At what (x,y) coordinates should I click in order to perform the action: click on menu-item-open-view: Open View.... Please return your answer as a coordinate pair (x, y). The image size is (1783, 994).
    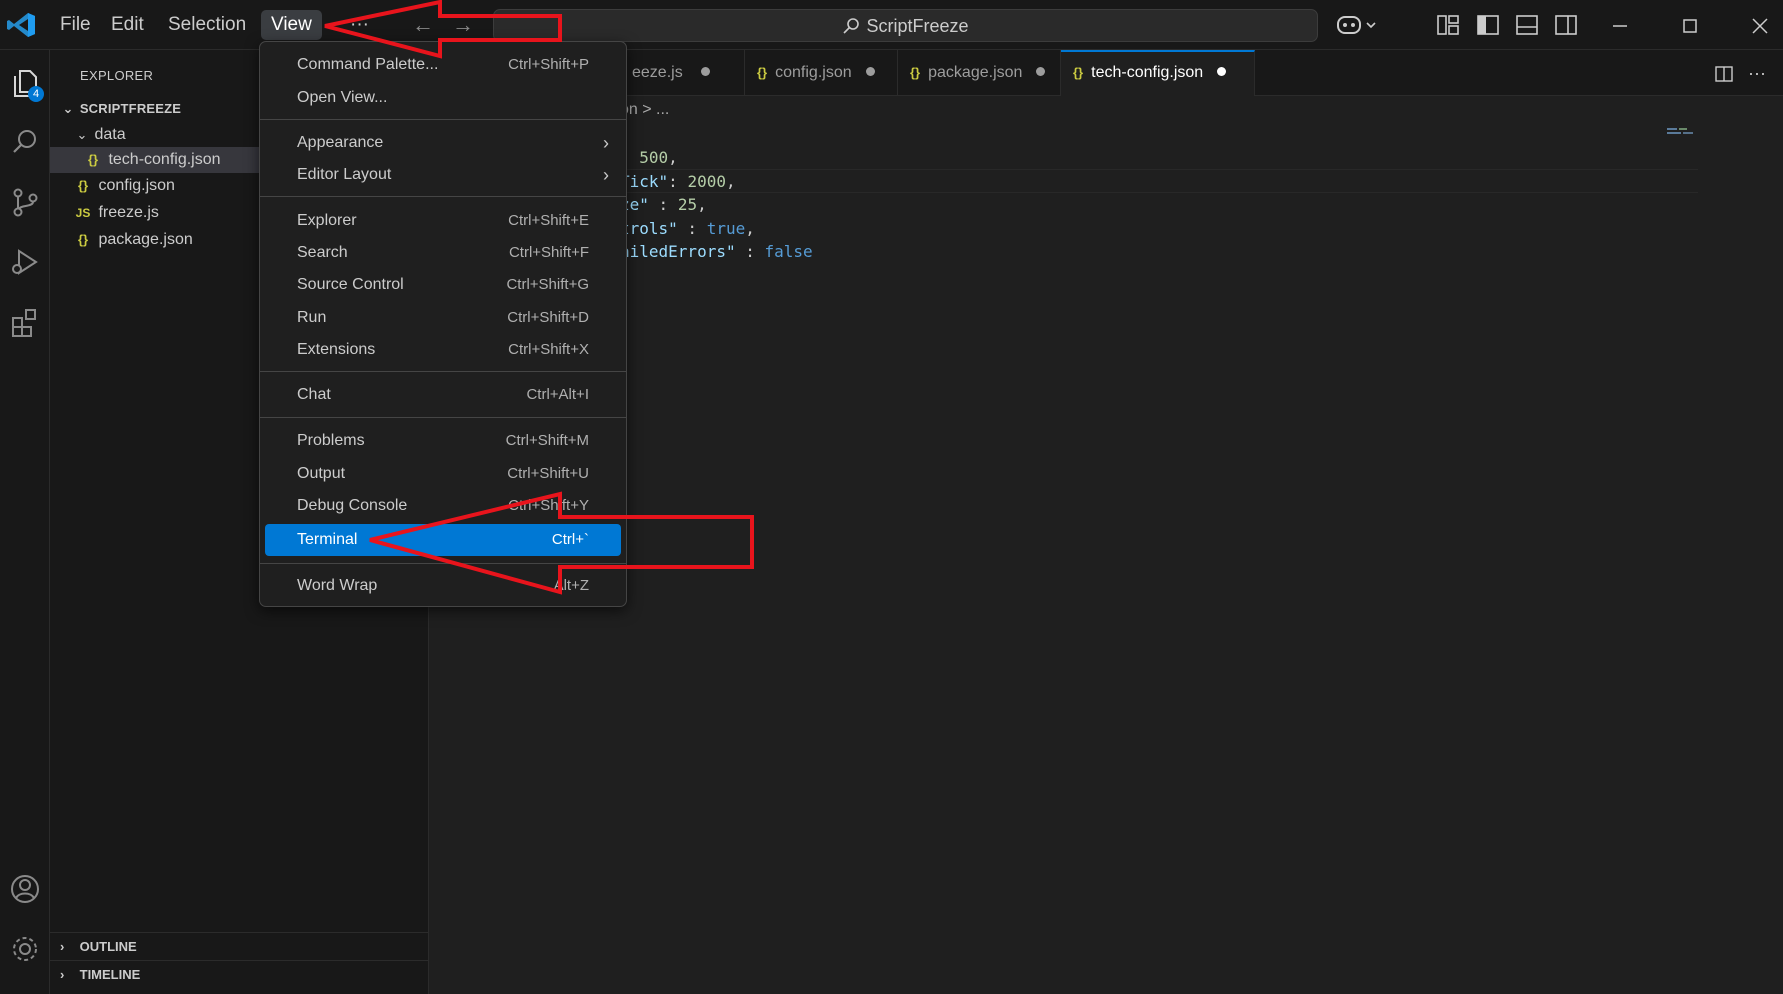
    Looking at the image, I should click on (443, 98).